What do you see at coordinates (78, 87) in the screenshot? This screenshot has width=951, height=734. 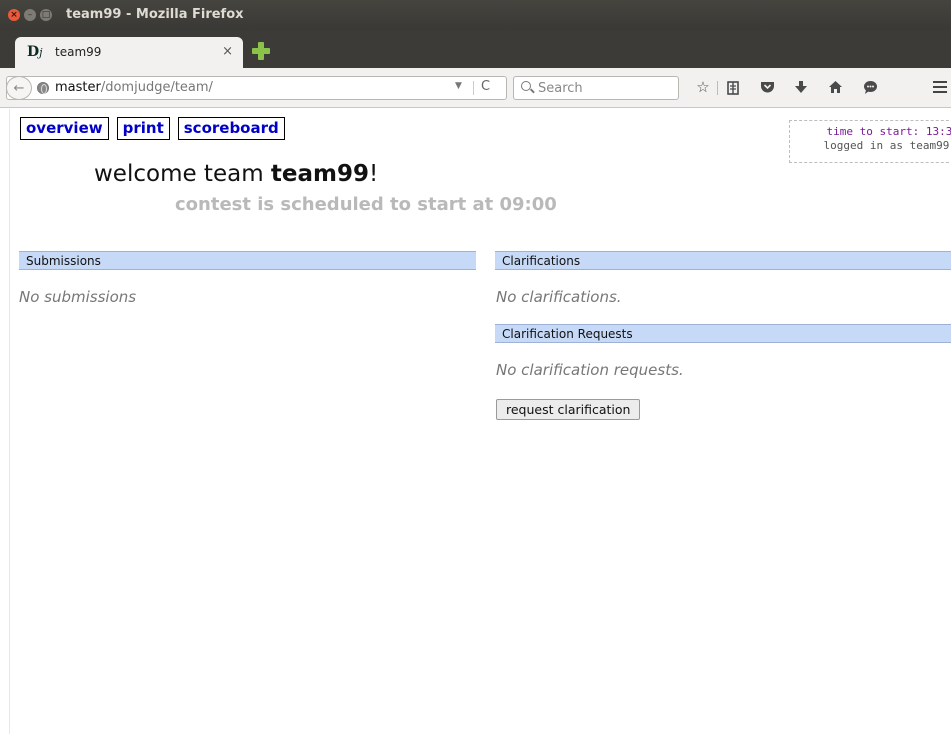 I see `url-host: master` at bounding box center [78, 87].